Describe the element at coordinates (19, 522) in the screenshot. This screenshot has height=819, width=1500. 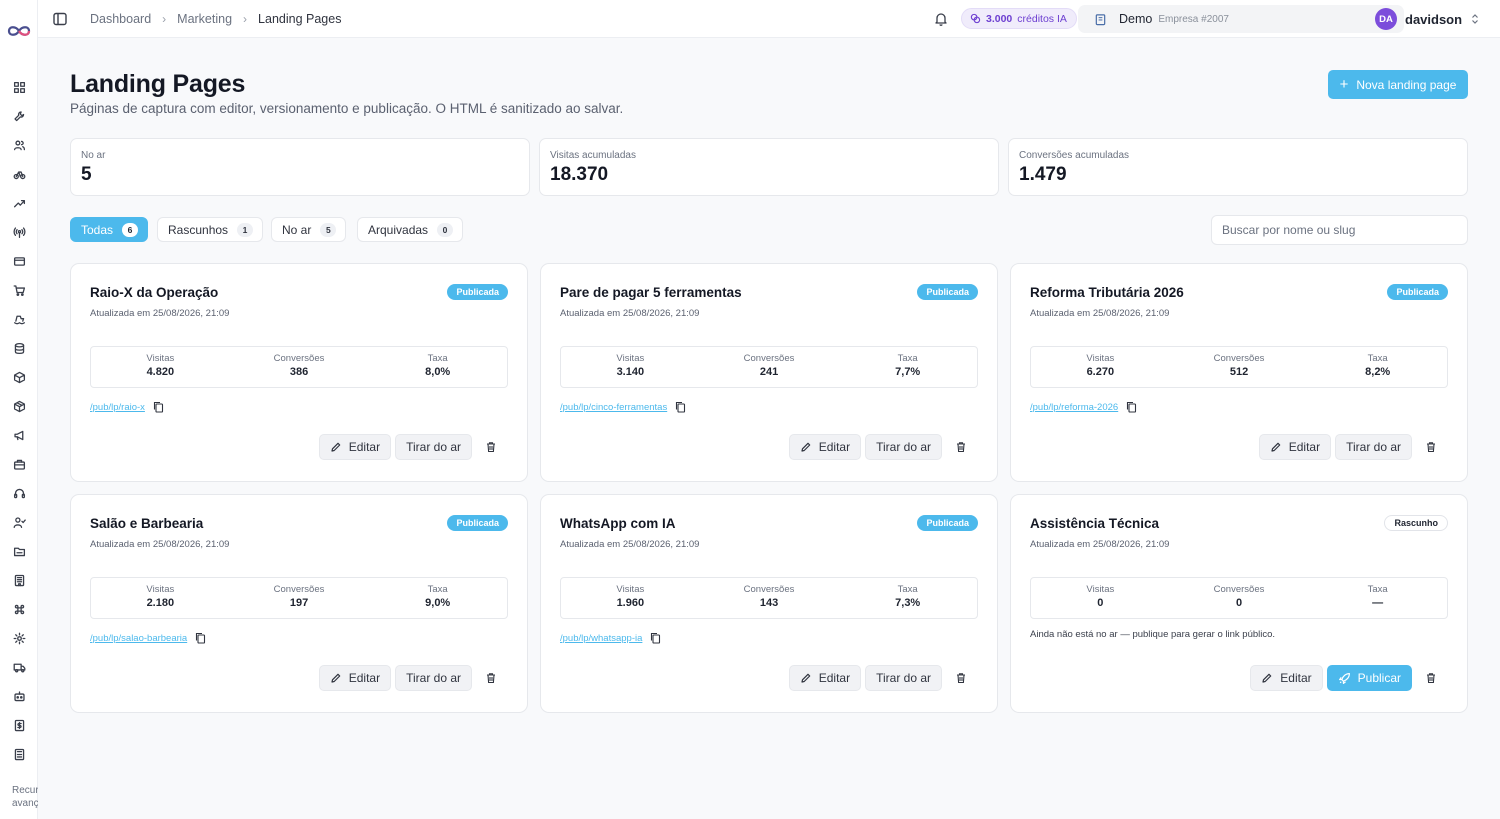
I see `sidebar-item-team` at that location.